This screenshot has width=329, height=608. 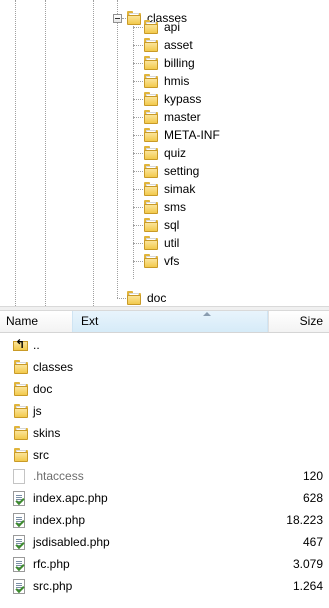 What do you see at coordinates (175, 207) in the screenshot?
I see `tree-item-label: sms` at bounding box center [175, 207].